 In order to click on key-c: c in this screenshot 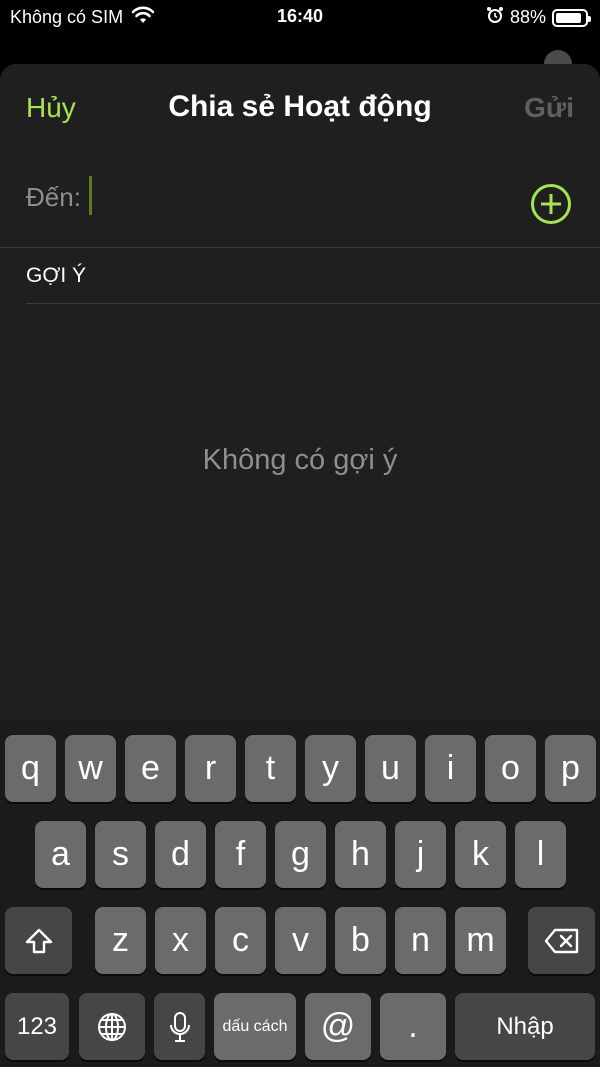, I will do `click(240, 940)`.